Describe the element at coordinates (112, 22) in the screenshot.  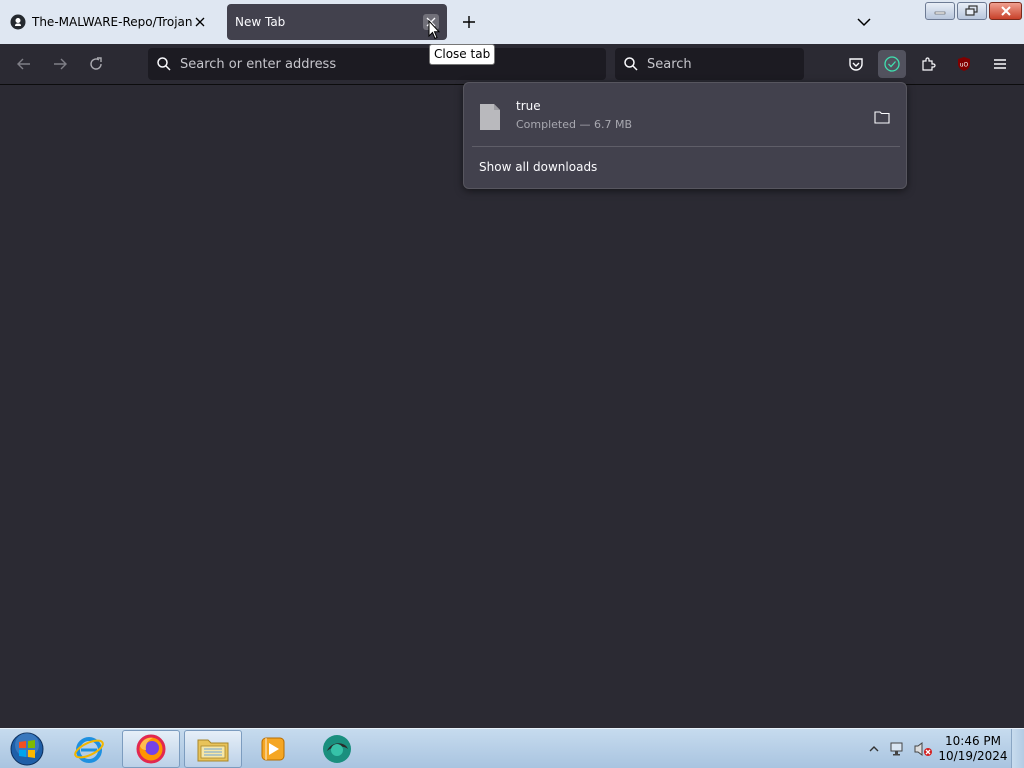
I see `tab-title: The-MALWARE-Repo/Trojan/0(` at that location.